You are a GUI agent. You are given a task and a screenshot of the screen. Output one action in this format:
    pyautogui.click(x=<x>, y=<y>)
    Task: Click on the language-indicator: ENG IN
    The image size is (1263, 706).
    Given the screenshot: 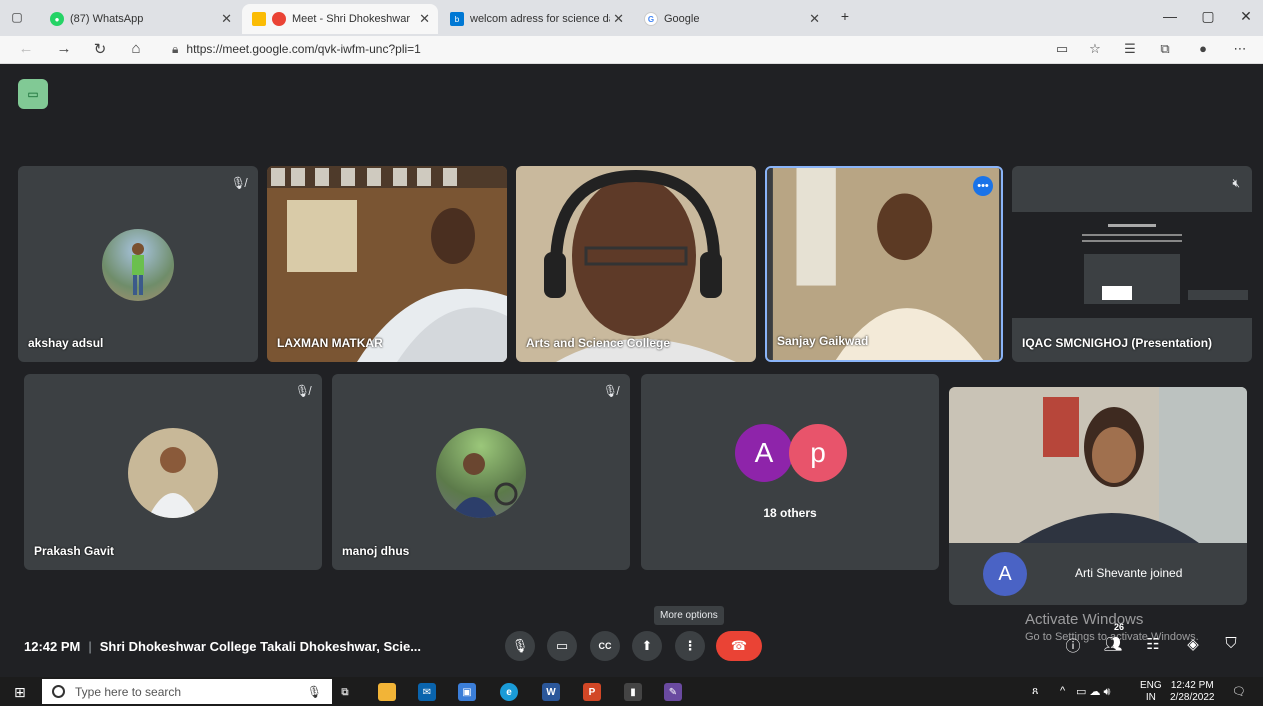 What is the action you would take?
    pyautogui.click(x=1151, y=692)
    